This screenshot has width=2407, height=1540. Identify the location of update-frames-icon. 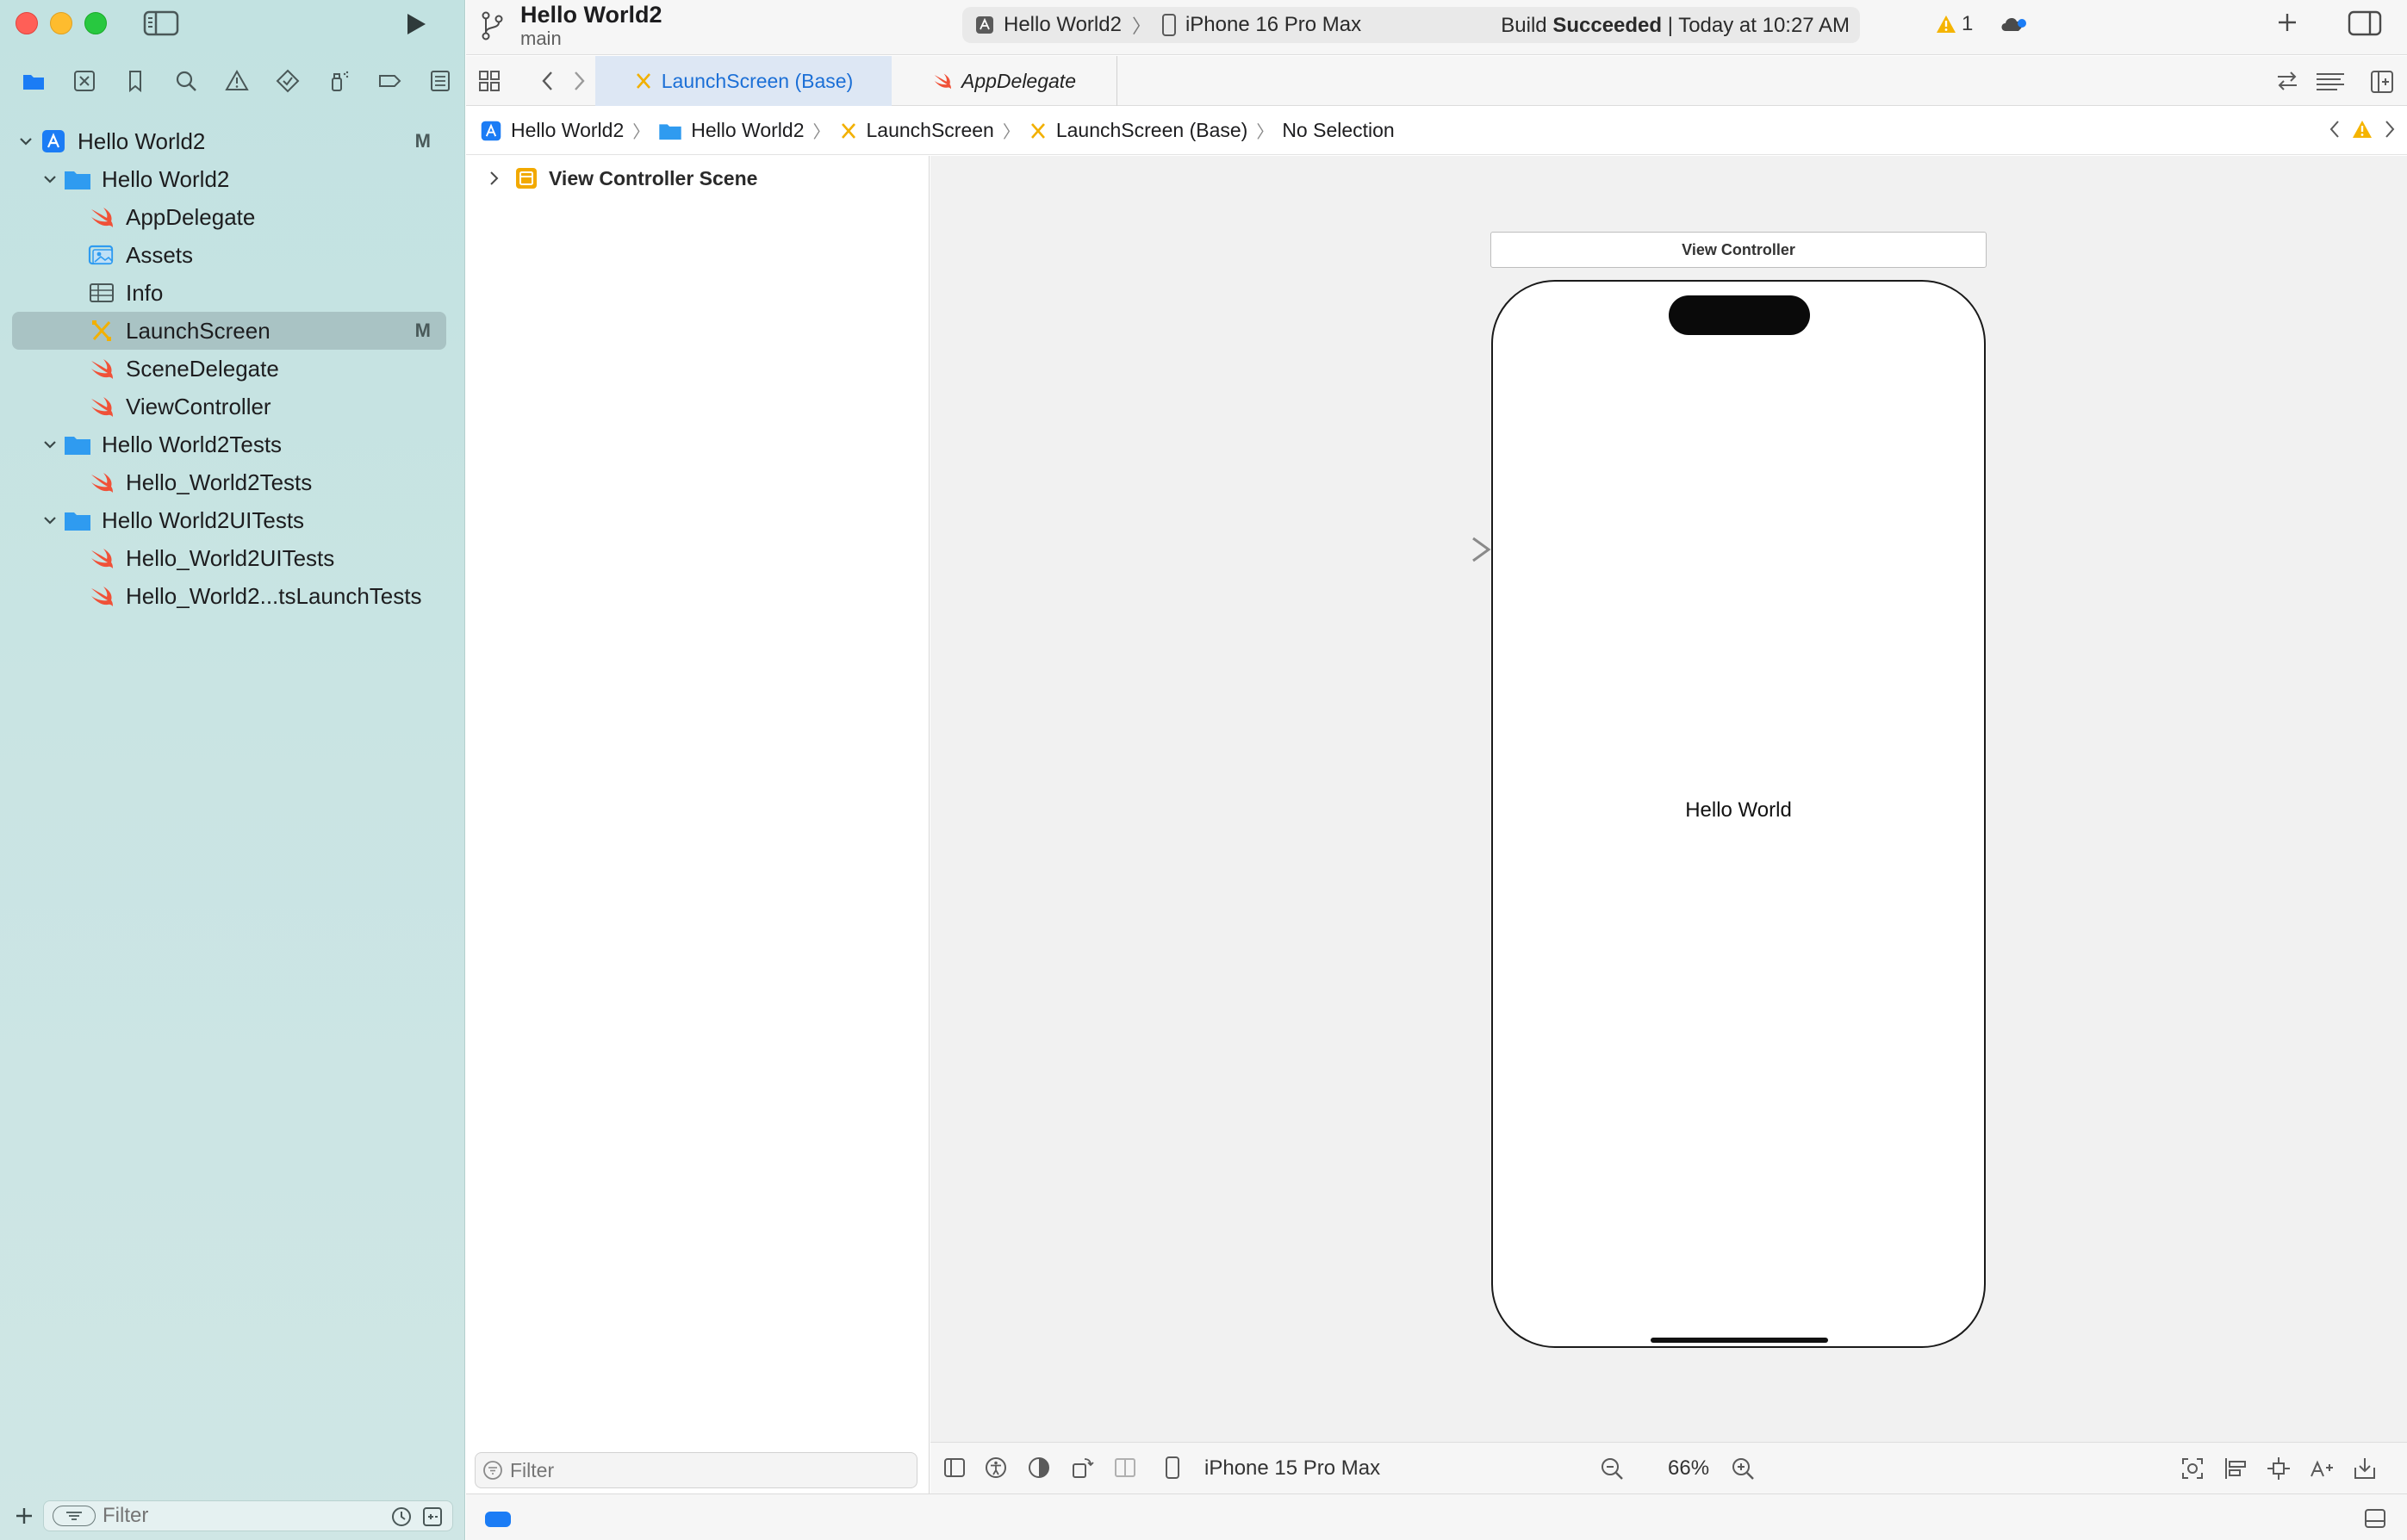
(2192, 1468).